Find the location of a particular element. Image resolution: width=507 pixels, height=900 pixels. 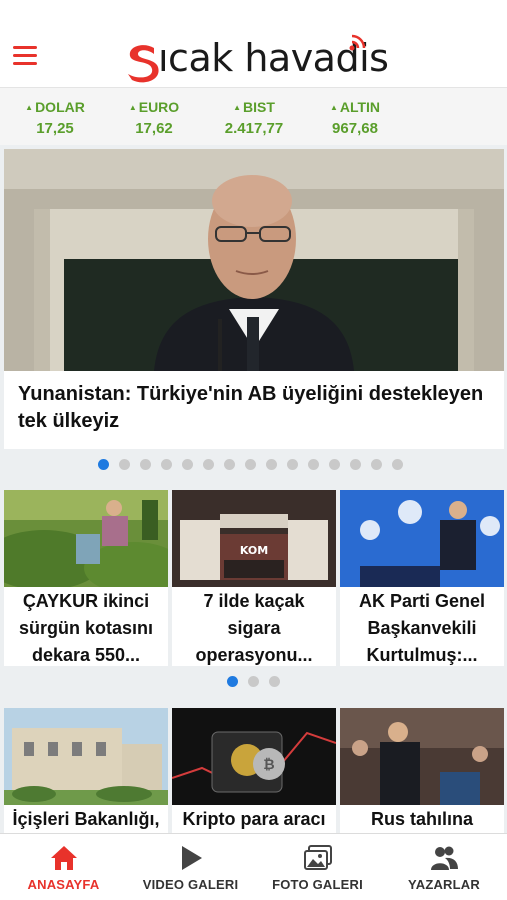

market-item-altin: ▲ ALTIN 967,68 is located at coordinates (355, 119).